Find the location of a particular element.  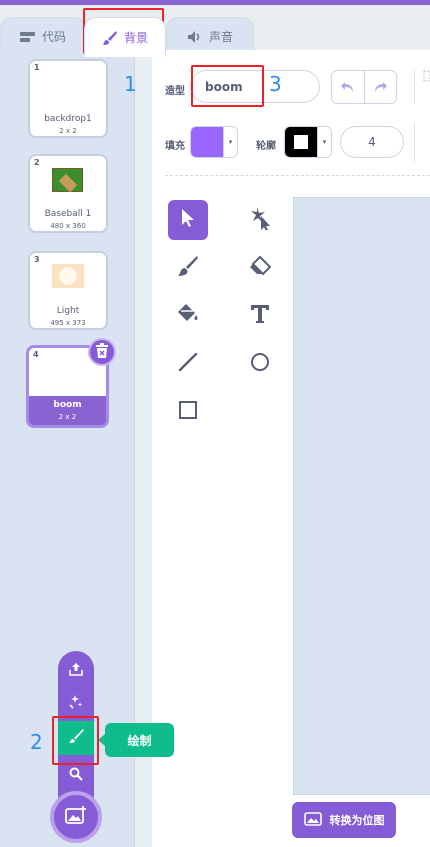

backdrop-number: 3 is located at coordinates (37, 259).